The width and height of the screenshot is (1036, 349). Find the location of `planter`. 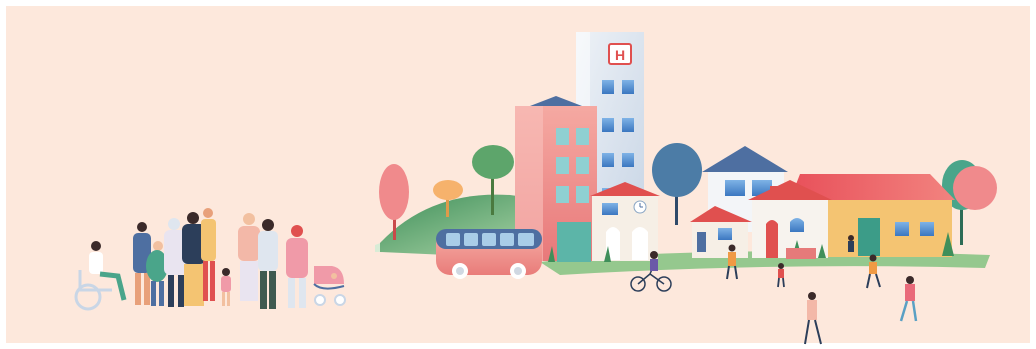

planter is located at coordinates (801, 253).